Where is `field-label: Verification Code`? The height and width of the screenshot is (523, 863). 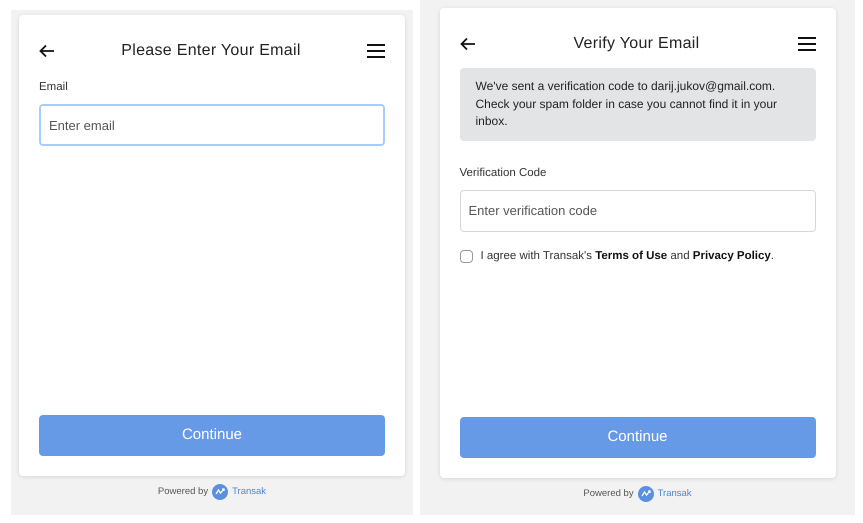 field-label: Verification Code is located at coordinates (504, 173).